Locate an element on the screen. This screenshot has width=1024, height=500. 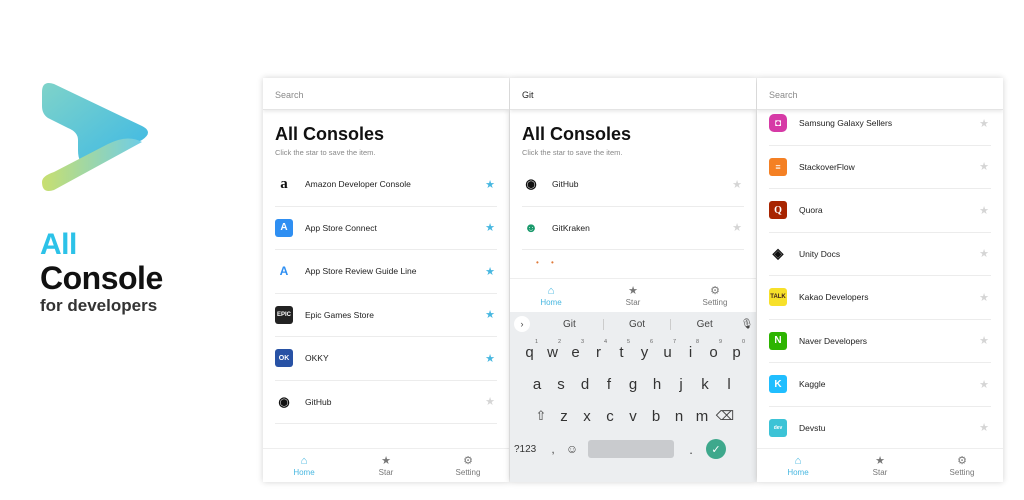
epic-games-icon: EPIC is located at coordinates (284, 314).